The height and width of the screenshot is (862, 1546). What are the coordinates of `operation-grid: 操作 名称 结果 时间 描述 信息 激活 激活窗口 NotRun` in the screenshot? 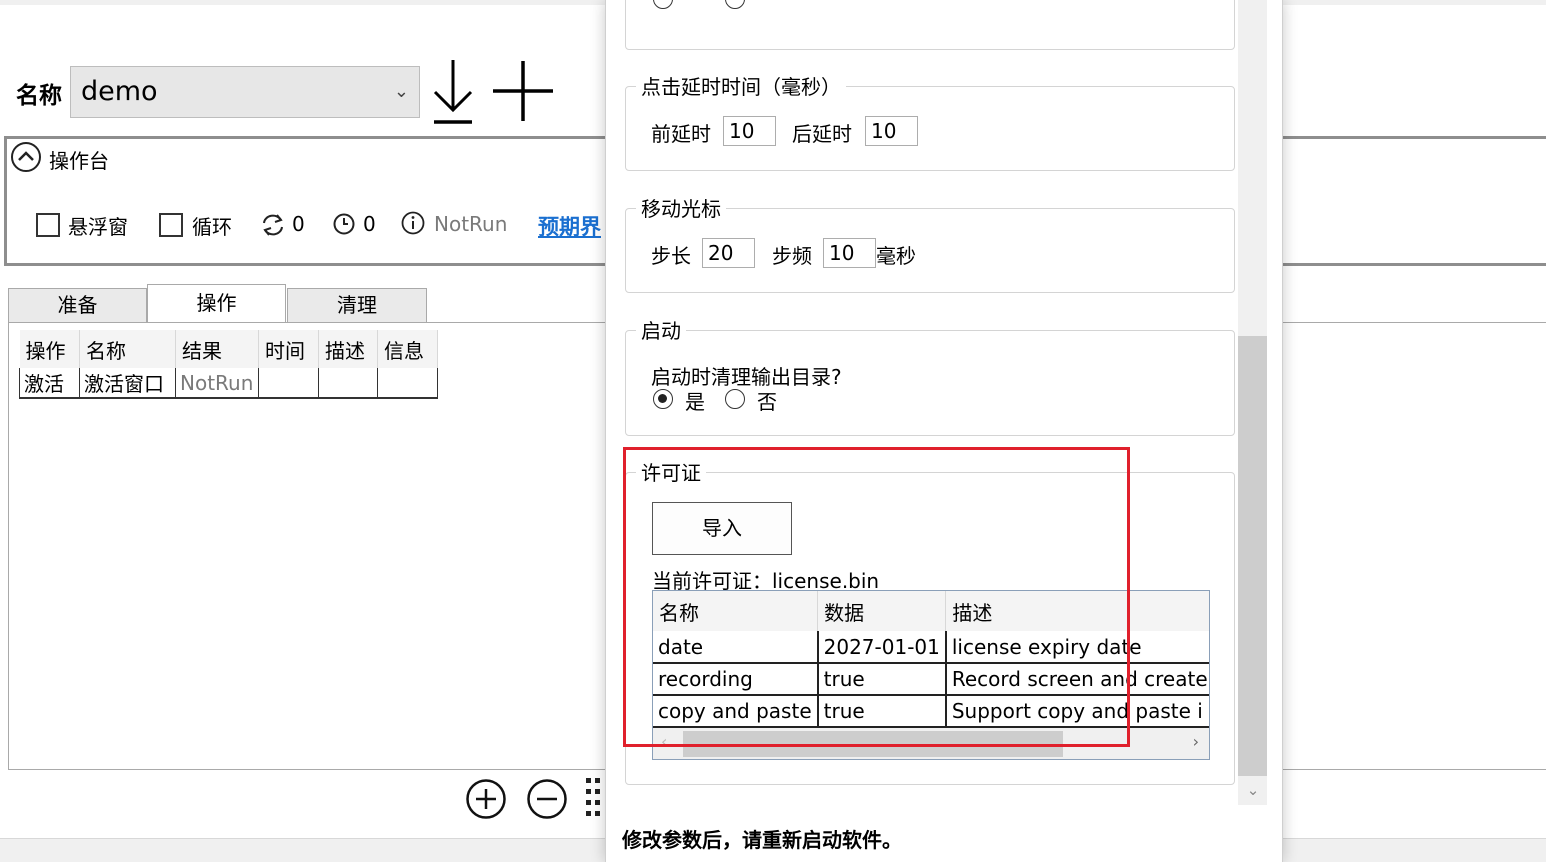 It's located at (228, 364).